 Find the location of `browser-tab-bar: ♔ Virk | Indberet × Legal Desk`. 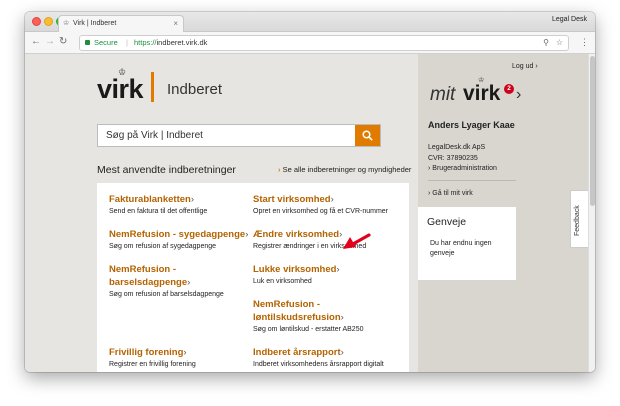

browser-tab-bar: ♔ Virk | Indberet × Legal Desk is located at coordinates (310, 22).